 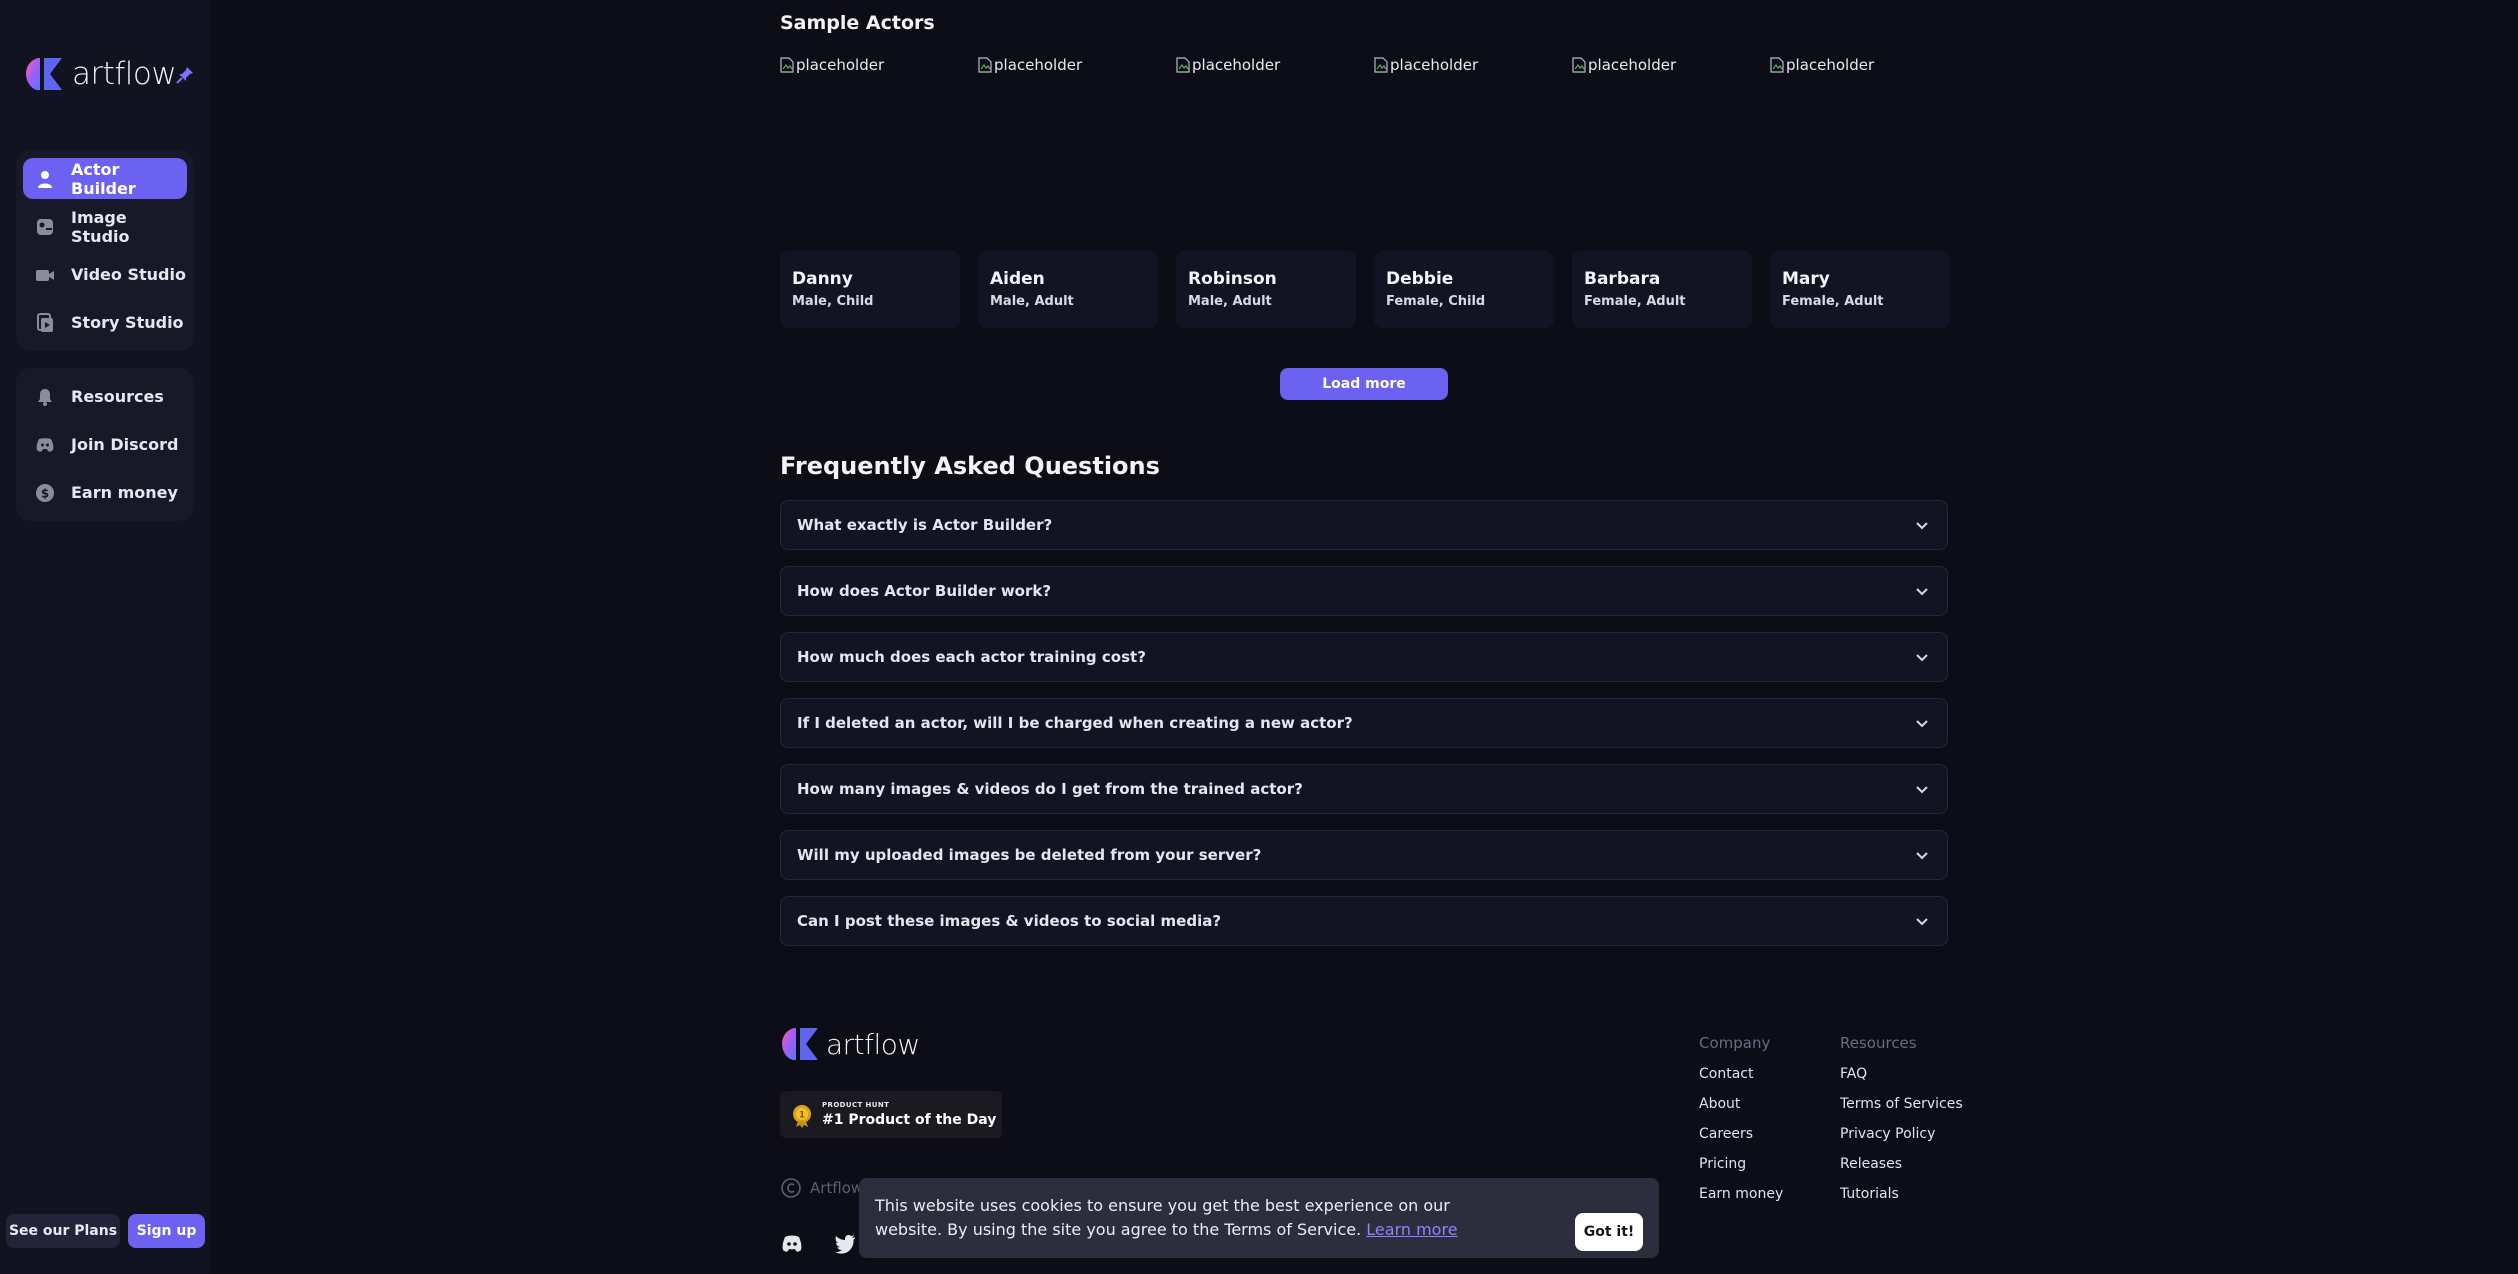 What do you see at coordinates (1741, 1171) in the screenshot?
I see `footer-link-pricing: Pricing` at bounding box center [1741, 1171].